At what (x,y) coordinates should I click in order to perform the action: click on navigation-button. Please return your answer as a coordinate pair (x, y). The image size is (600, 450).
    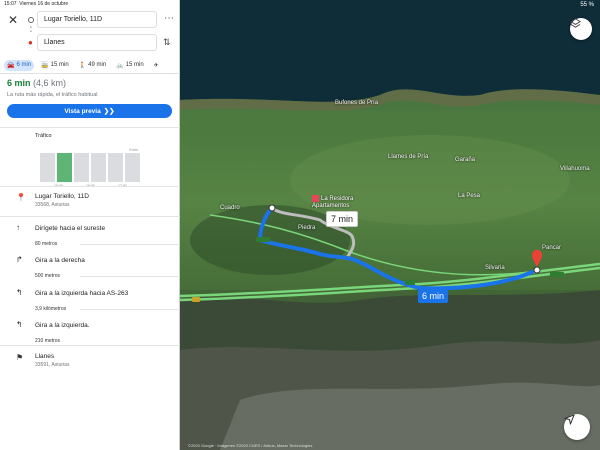
    Looking at the image, I should click on (577, 427).